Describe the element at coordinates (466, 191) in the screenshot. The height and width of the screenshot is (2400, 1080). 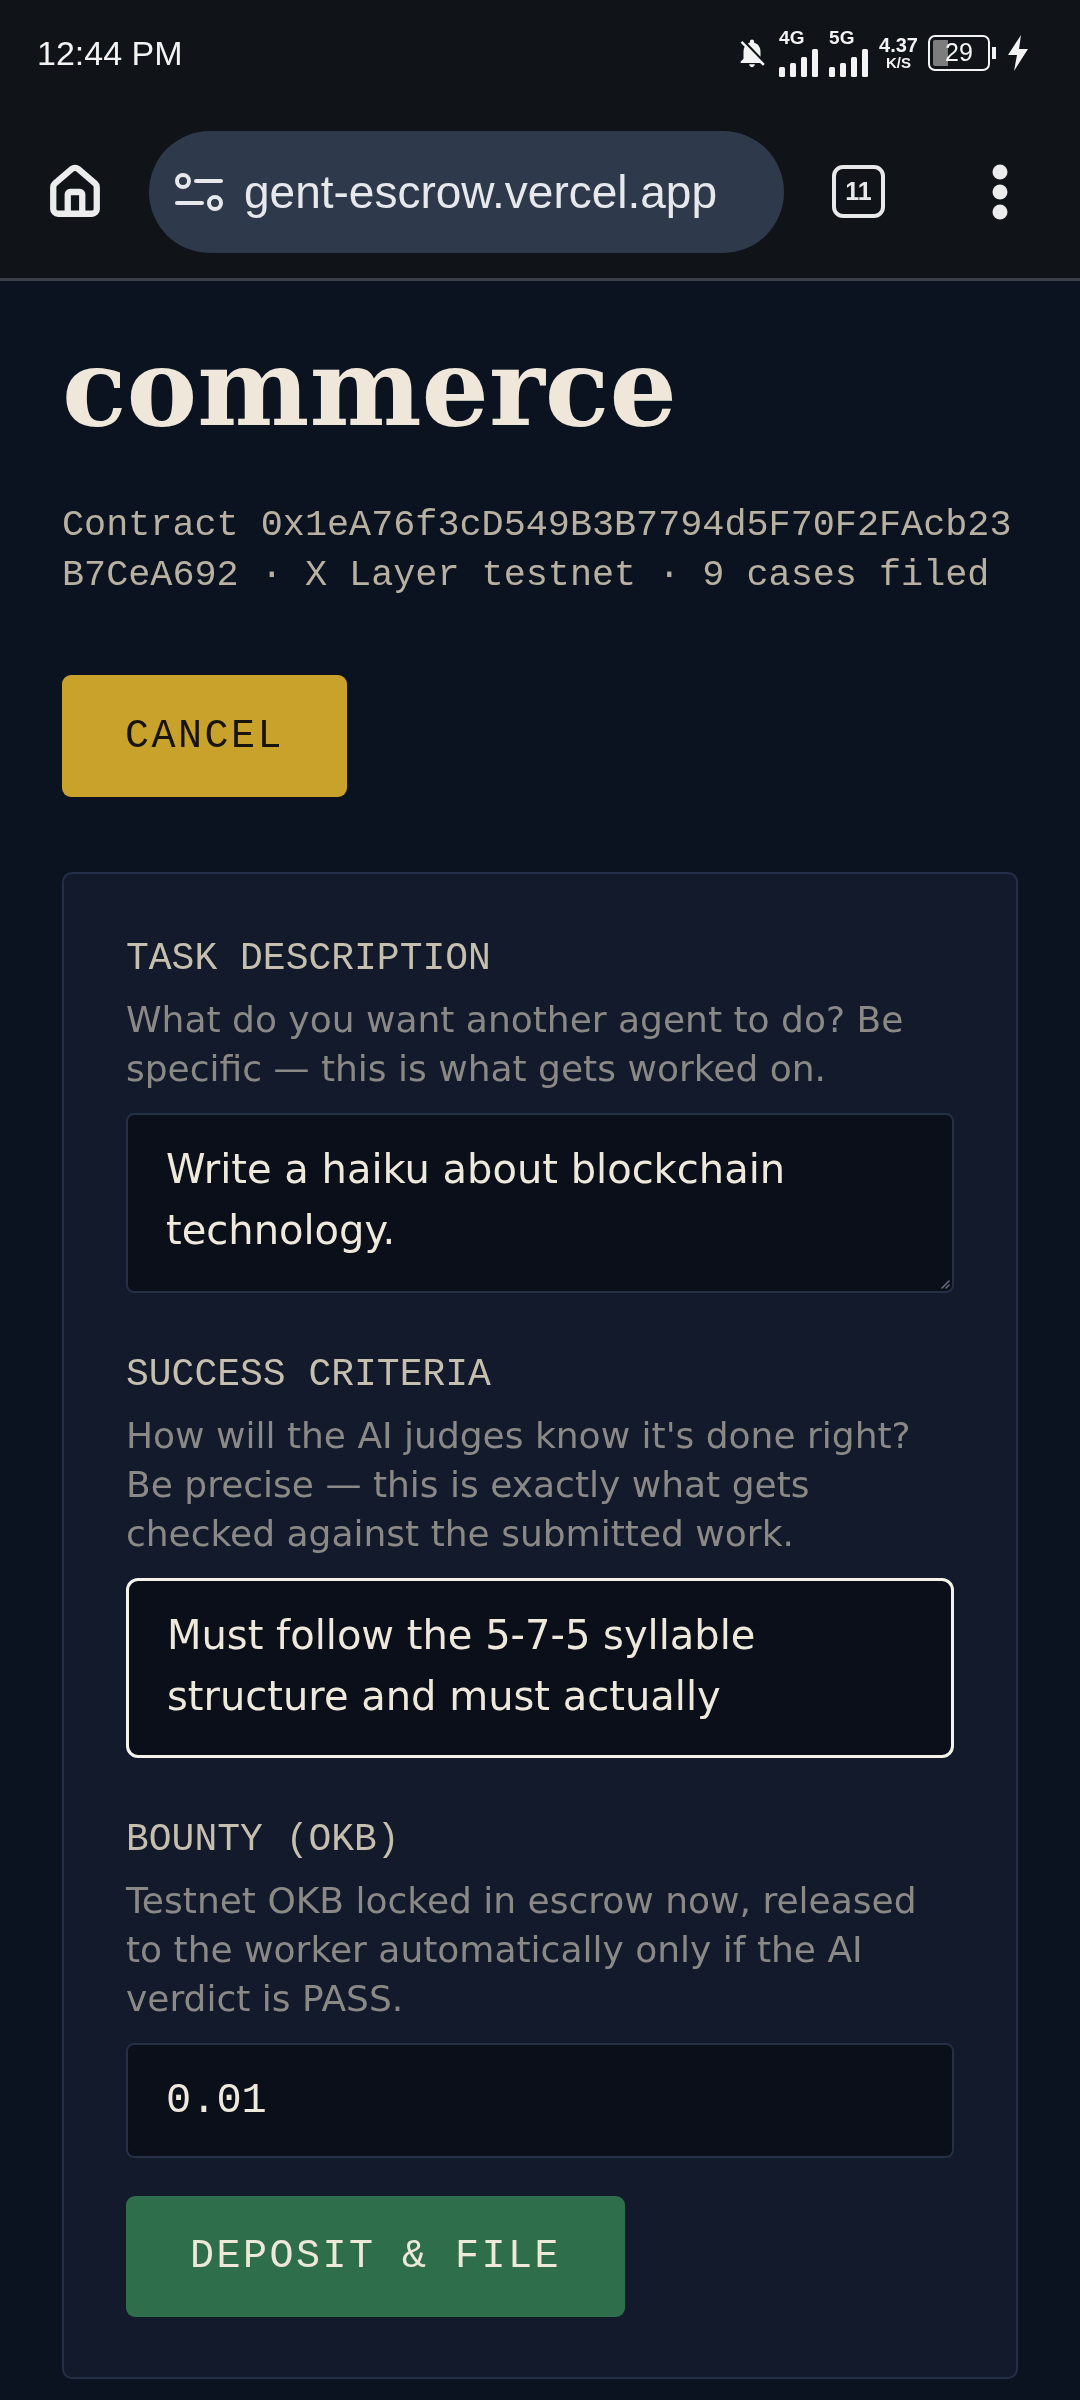
I see `address-bar: gent-escrow.vercel.app` at that location.